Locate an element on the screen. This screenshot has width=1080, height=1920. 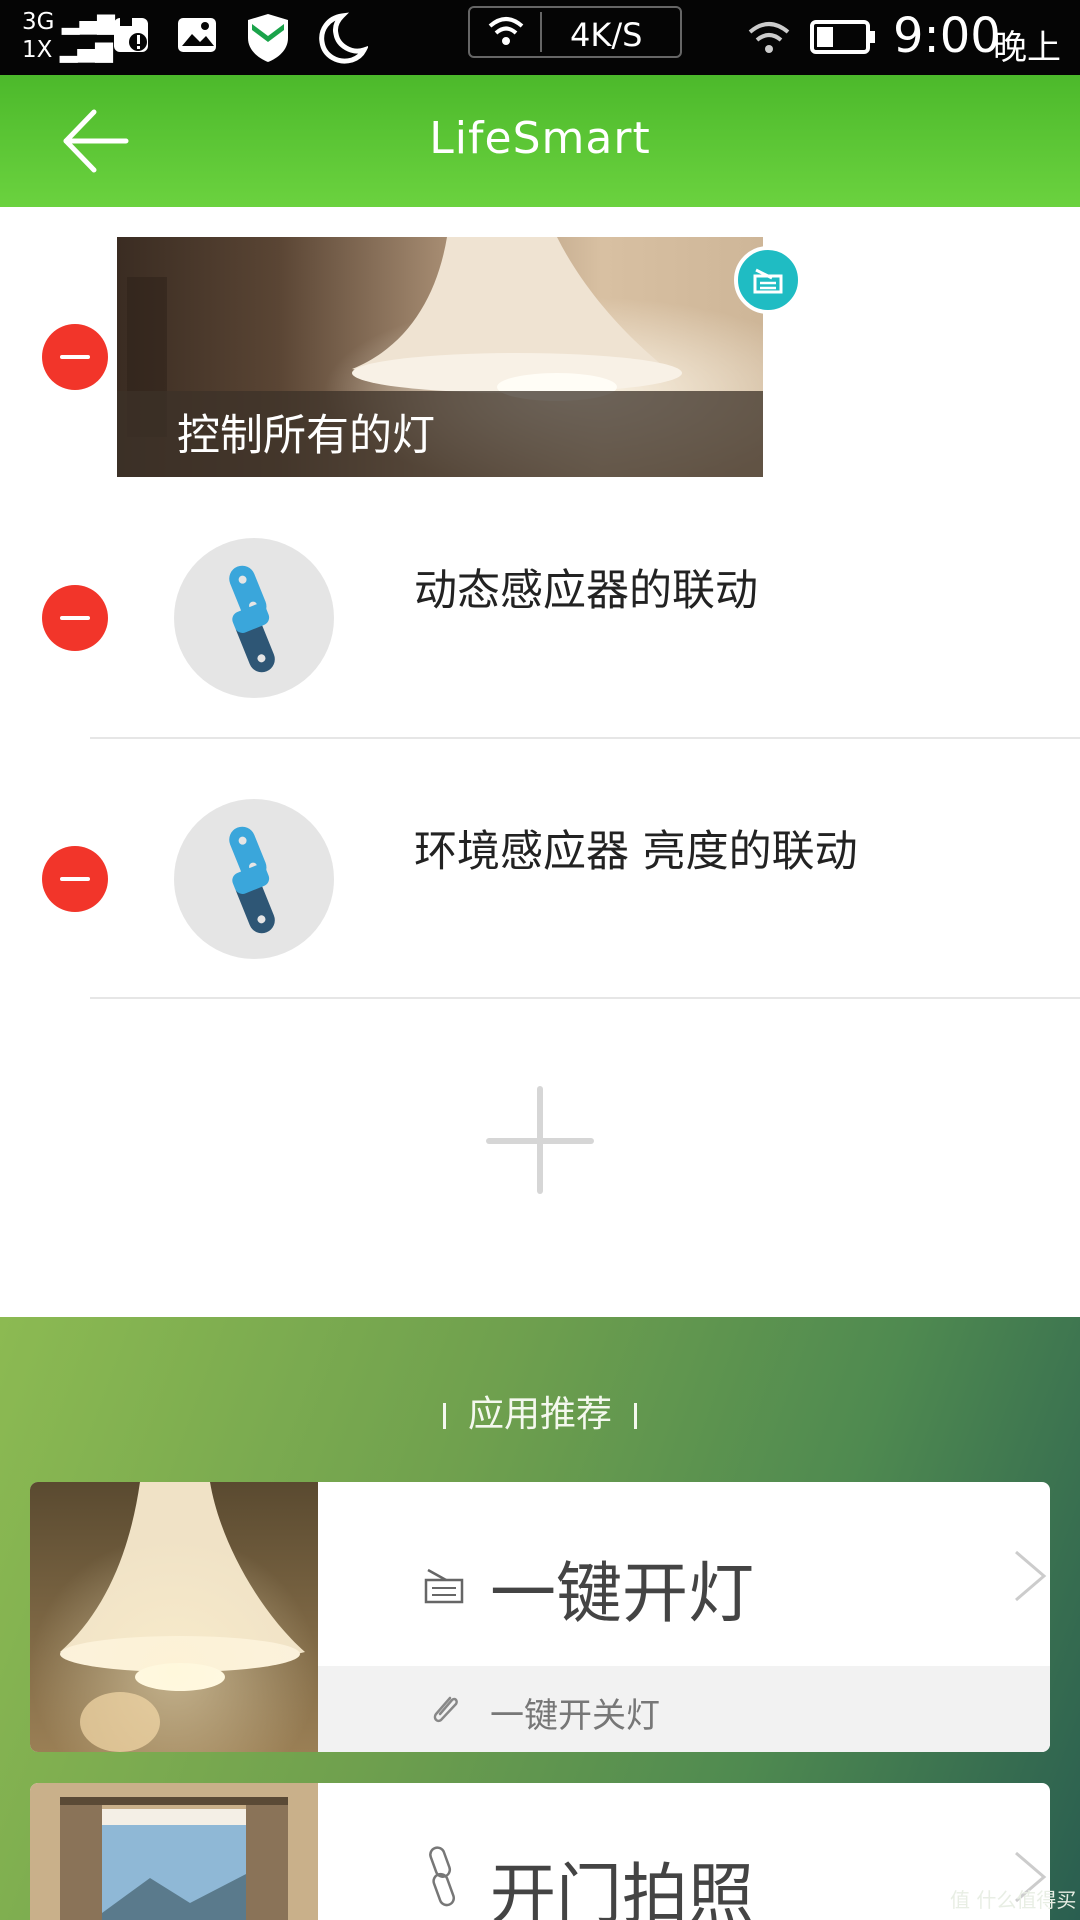
watermark: 值 什么值得买 is located at coordinates (1013, 1900).